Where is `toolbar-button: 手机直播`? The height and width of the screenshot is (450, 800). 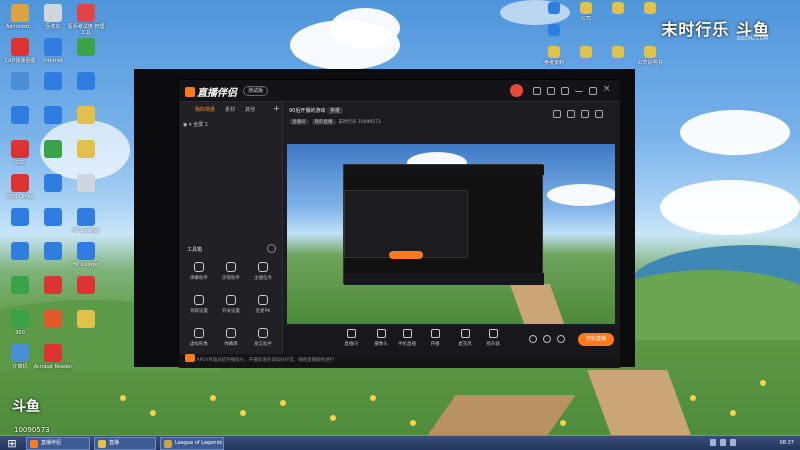
toolbar-button: 手机直播 is located at coordinates (407, 338).